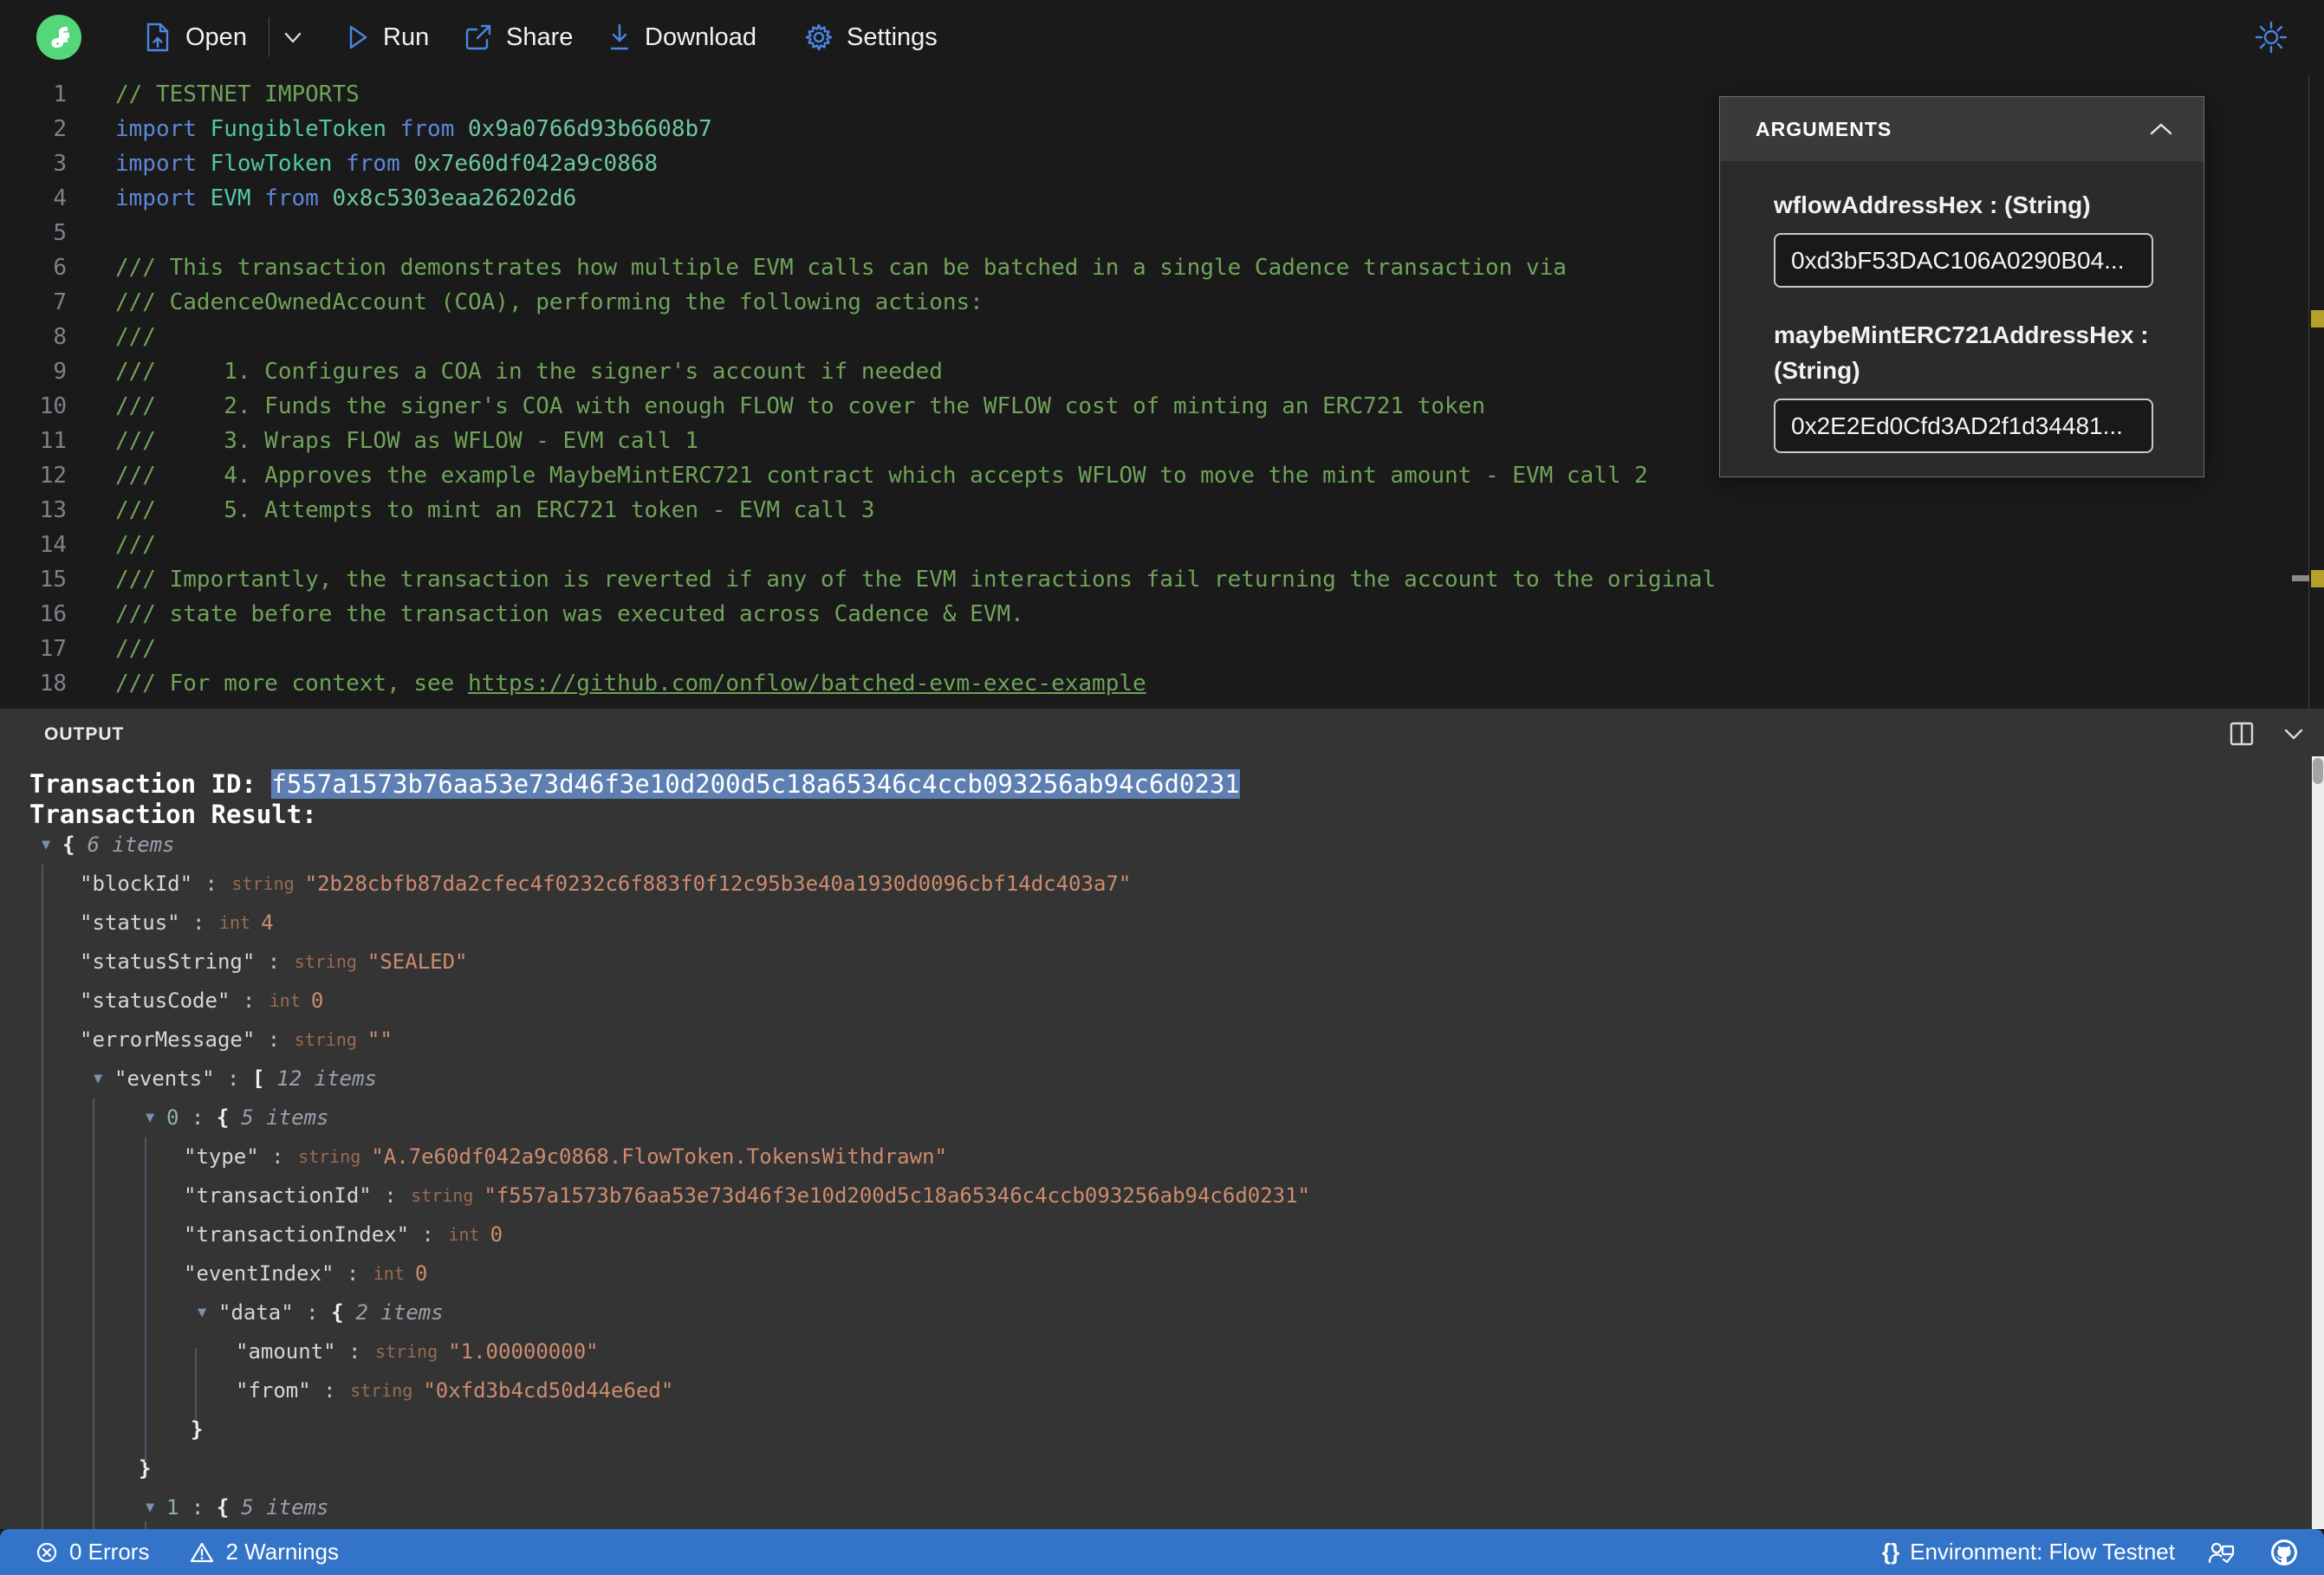 The height and width of the screenshot is (1575, 2324). What do you see at coordinates (1152, 1002) in the screenshot?
I see `tree-row: "statusCode" : int 0` at bounding box center [1152, 1002].